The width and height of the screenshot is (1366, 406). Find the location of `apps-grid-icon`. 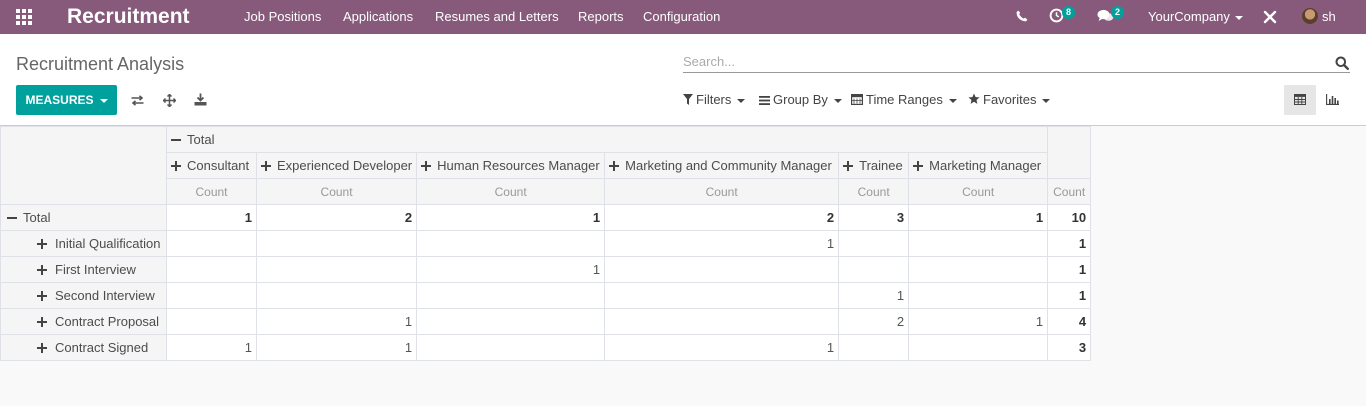

apps-grid-icon is located at coordinates (25, 17).